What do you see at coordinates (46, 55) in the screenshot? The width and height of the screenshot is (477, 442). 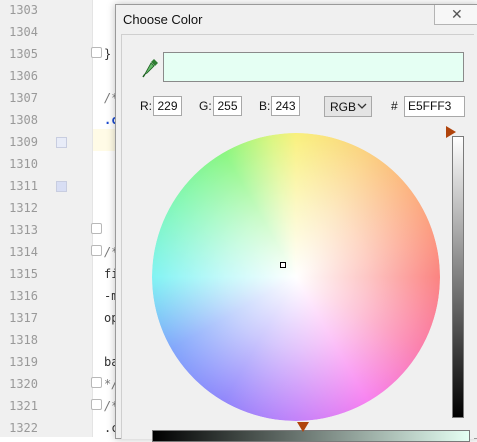 I see `editor-line: 1305` at bounding box center [46, 55].